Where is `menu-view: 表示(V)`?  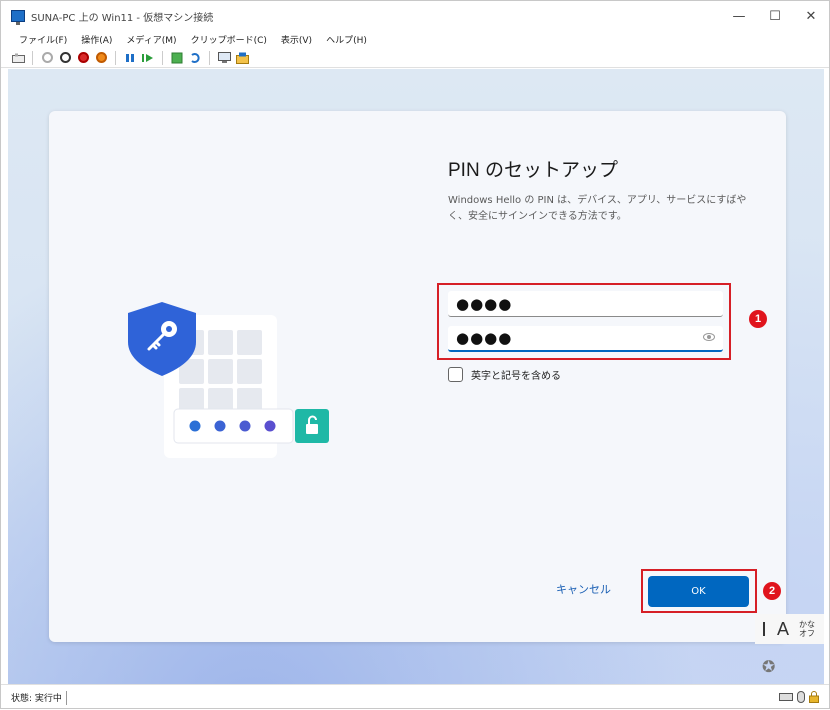
menu-view: 表示(V) is located at coordinates (296, 39).